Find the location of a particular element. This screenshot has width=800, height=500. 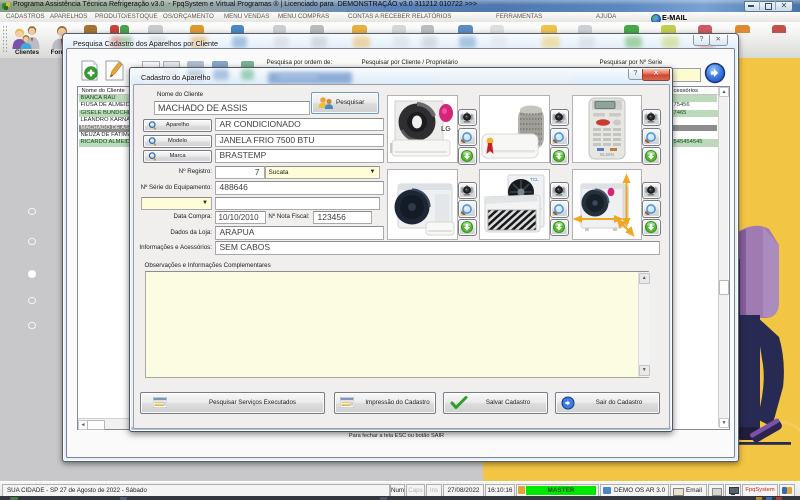

svg-text: ELGIN is located at coordinates (607, 154).